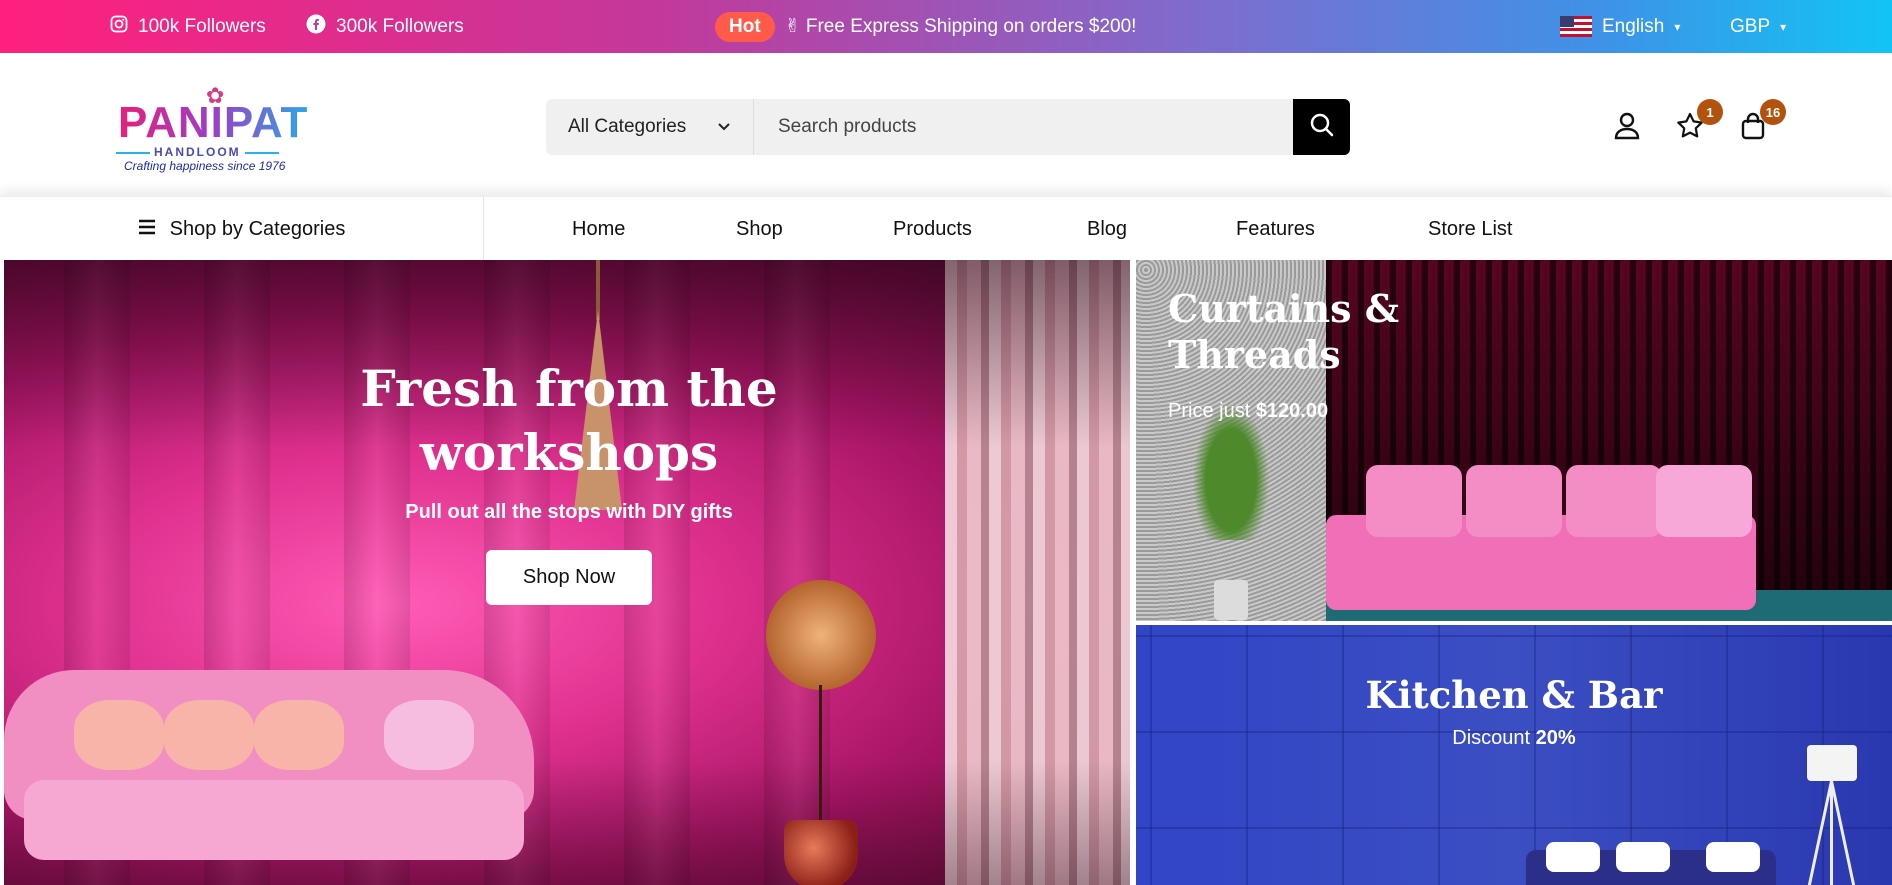 This screenshot has height=885, width=1892. What do you see at coordinates (569, 577) in the screenshot?
I see `shop-now-button: Shop Now` at bounding box center [569, 577].